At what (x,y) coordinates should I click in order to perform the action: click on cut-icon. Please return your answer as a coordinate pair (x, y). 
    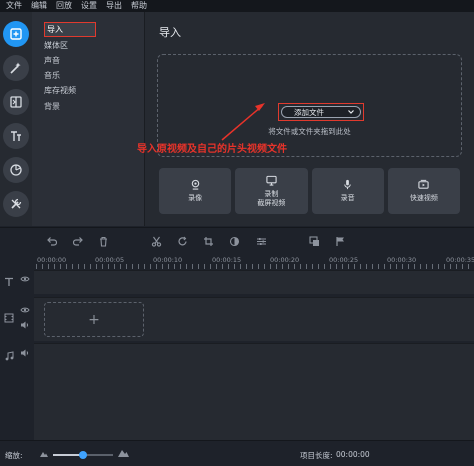
    Looking at the image, I should click on (156, 241).